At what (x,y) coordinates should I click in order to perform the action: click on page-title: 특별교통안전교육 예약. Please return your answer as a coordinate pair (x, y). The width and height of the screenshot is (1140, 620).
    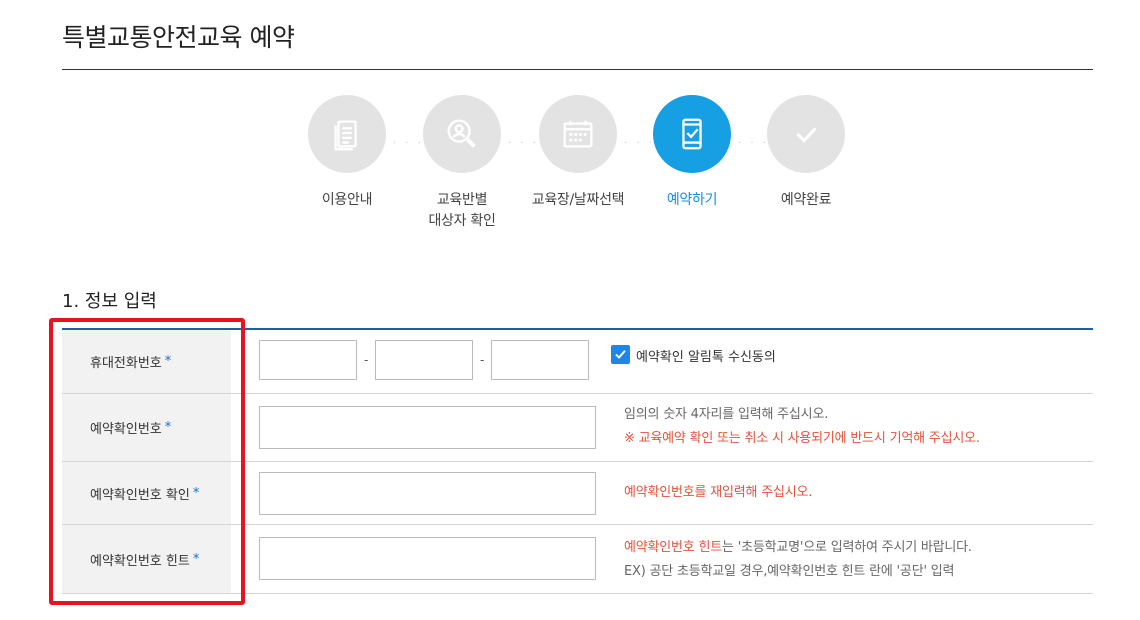
    Looking at the image, I should click on (178, 37).